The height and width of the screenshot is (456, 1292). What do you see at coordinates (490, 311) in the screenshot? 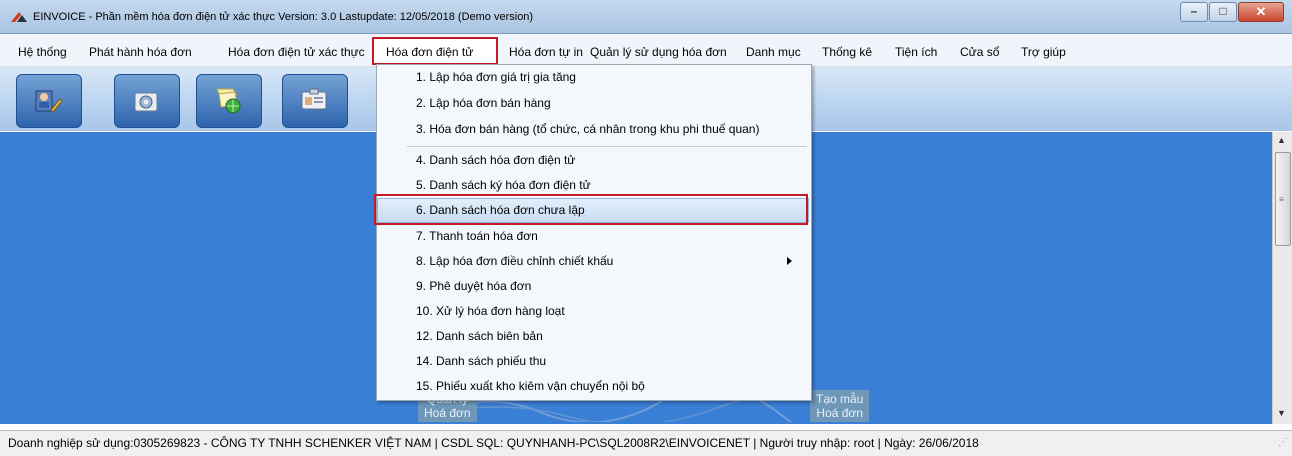
I see `menu-item-label: 10. Xử lý hóa đơn hàng loạt` at bounding box center [490, 311].